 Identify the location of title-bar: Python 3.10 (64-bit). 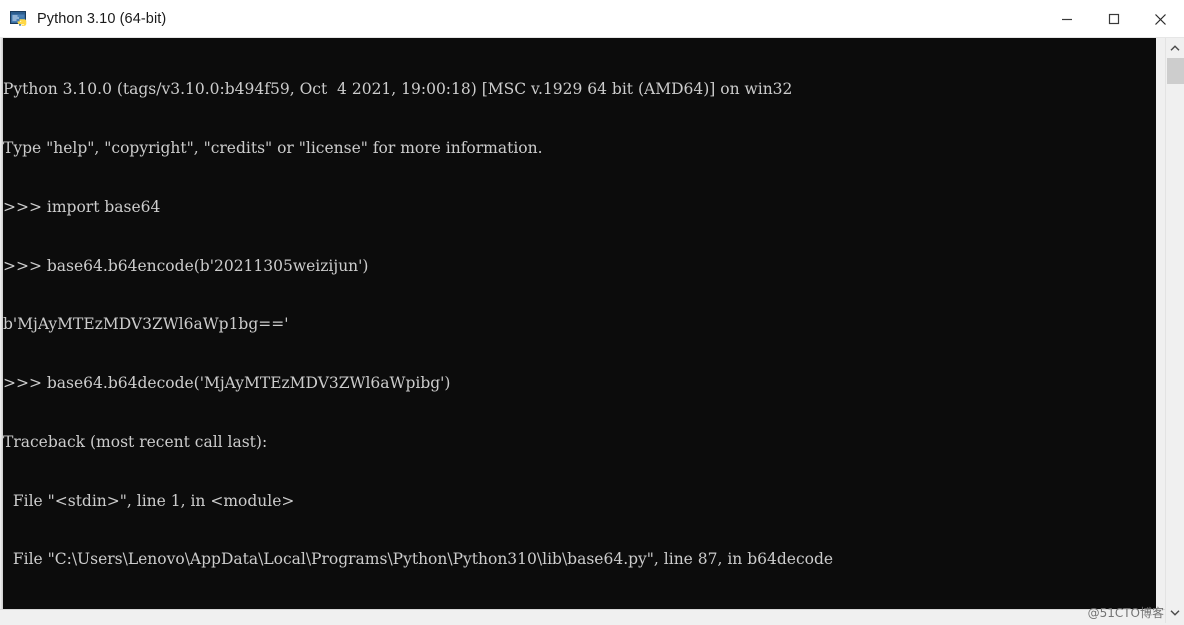
(592, 19).